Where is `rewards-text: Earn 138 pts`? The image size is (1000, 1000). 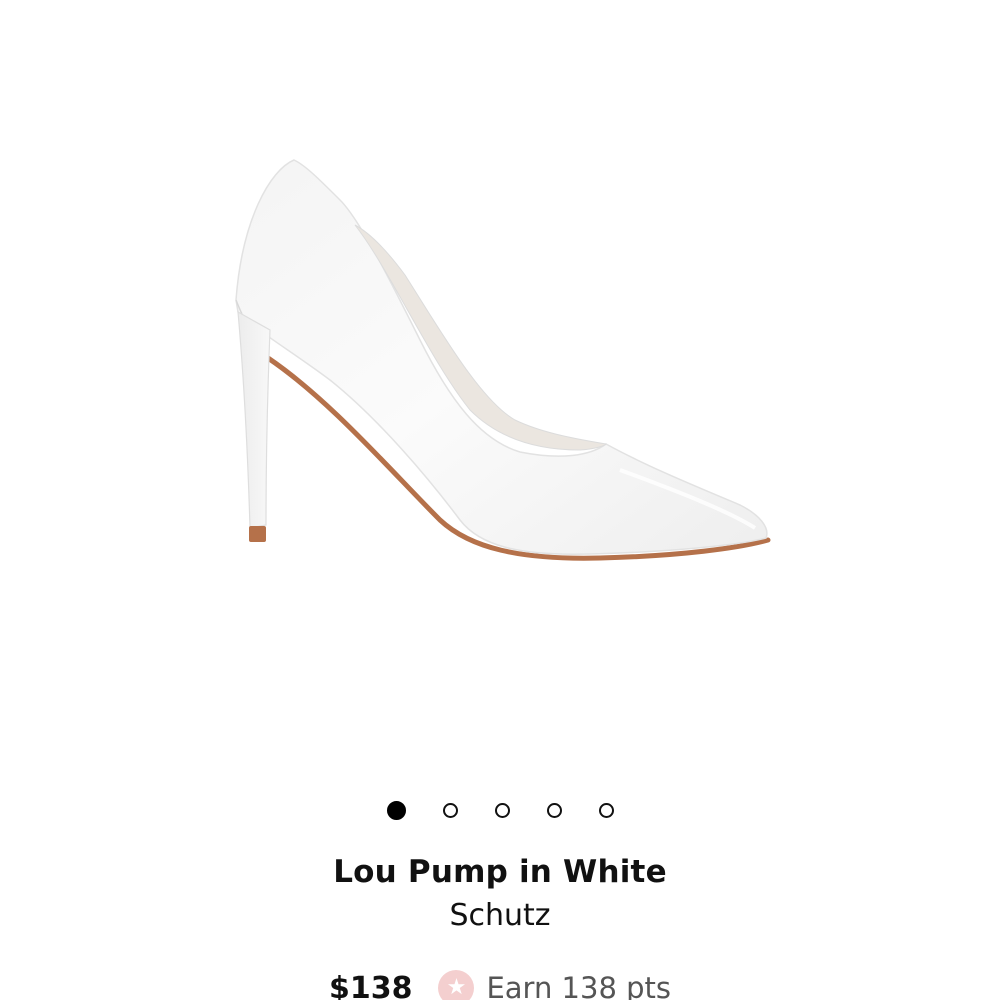
rewards-text: Earn 138 pts is located at coordinates (579, 985).